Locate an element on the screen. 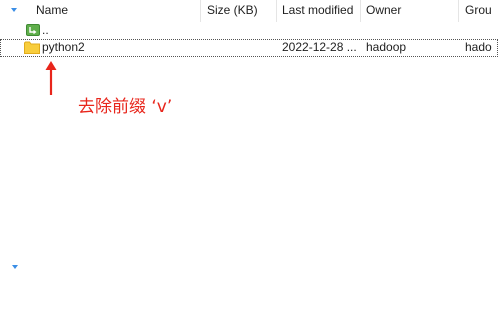 The height and width of the screenshot is (311, 498). column-owner-header: Owner is located at coordinates (411, 11).